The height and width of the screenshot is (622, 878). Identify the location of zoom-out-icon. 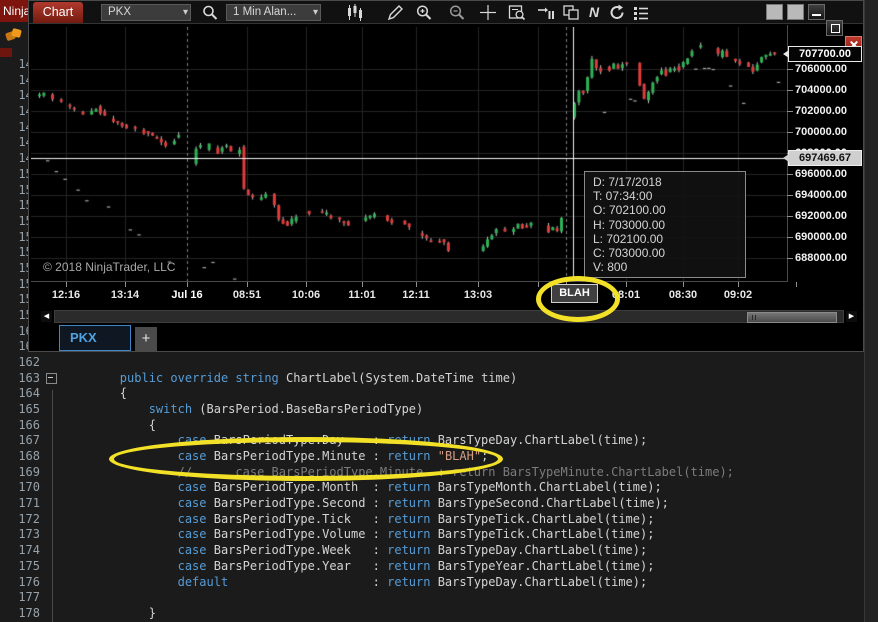
(457, 12).